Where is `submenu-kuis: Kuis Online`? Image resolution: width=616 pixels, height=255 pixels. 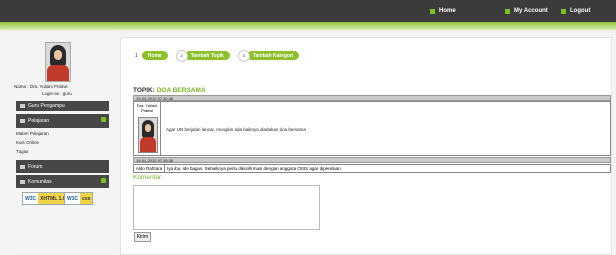 submenu-kuis: Kuis Online is located at coordinates (27, 142).